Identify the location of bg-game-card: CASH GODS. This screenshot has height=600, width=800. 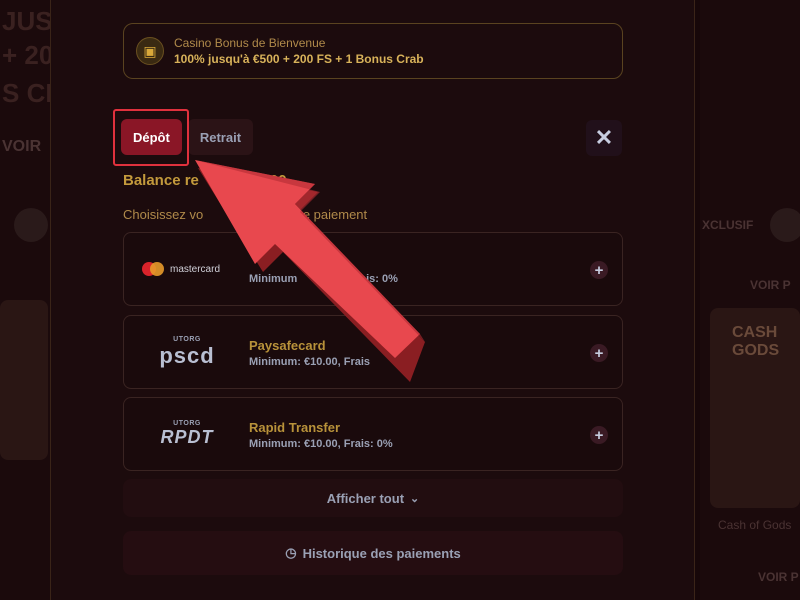
(755, 408).